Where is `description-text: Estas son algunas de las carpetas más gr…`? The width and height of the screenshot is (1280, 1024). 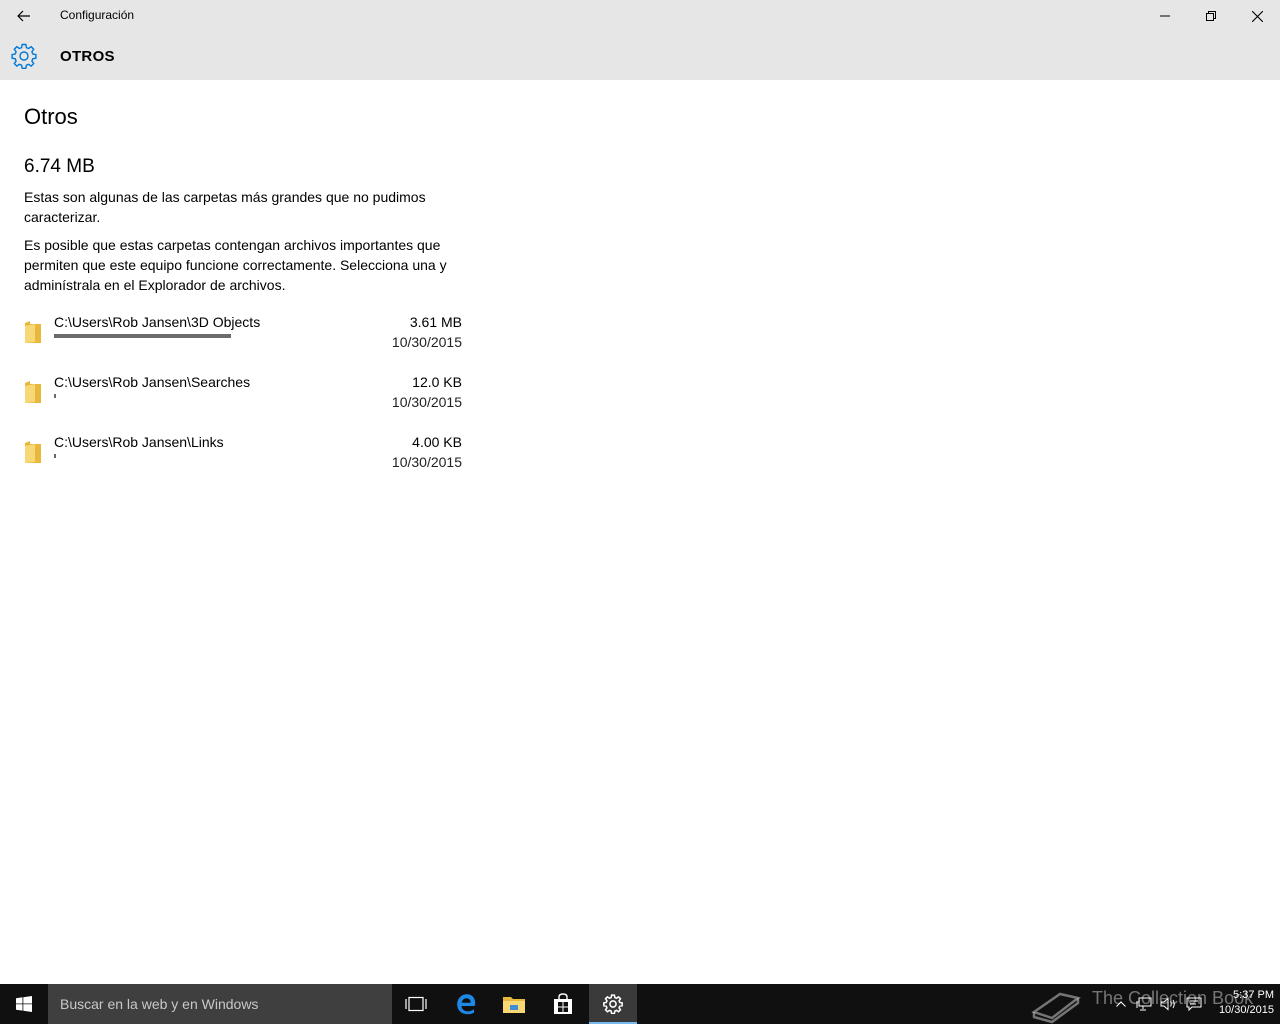
description-text: Estas son algunas de las carpetas más gr… is located at coordinates (225, 207).